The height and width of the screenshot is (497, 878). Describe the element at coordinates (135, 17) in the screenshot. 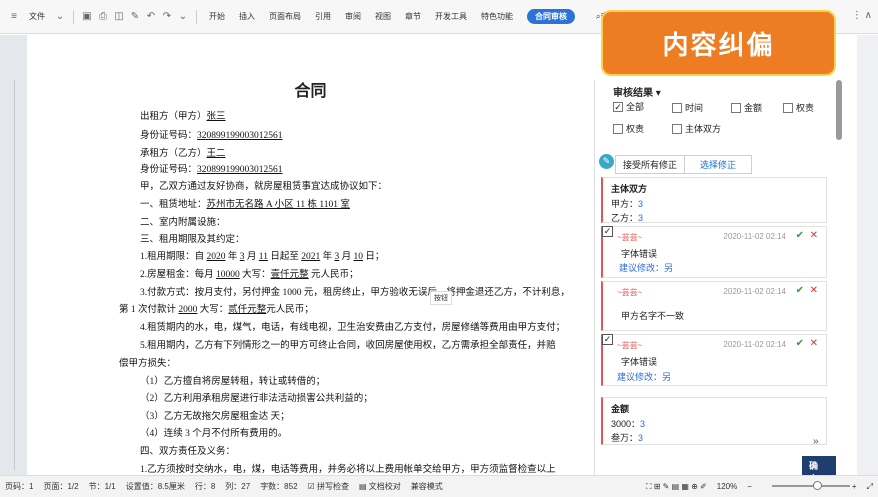

I see `format-painter-icon: ✎` at that location.